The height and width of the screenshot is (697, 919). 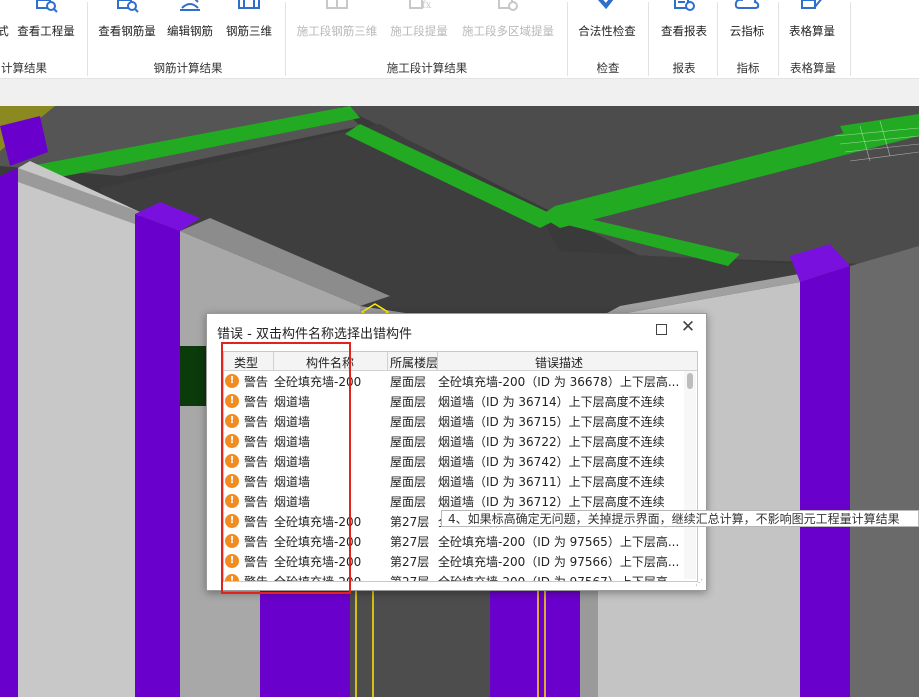 I want to click on ribbon-group-label: 施工段计算结果, so click(x=427, y=68).